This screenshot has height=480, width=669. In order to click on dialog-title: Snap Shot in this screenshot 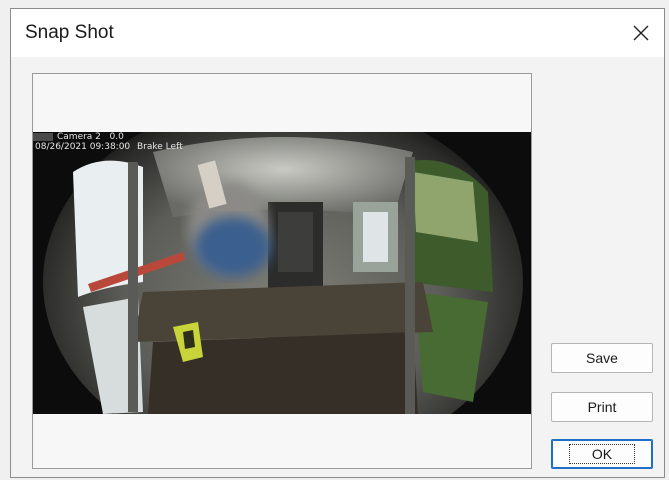, I will do `click(69, 32)`.